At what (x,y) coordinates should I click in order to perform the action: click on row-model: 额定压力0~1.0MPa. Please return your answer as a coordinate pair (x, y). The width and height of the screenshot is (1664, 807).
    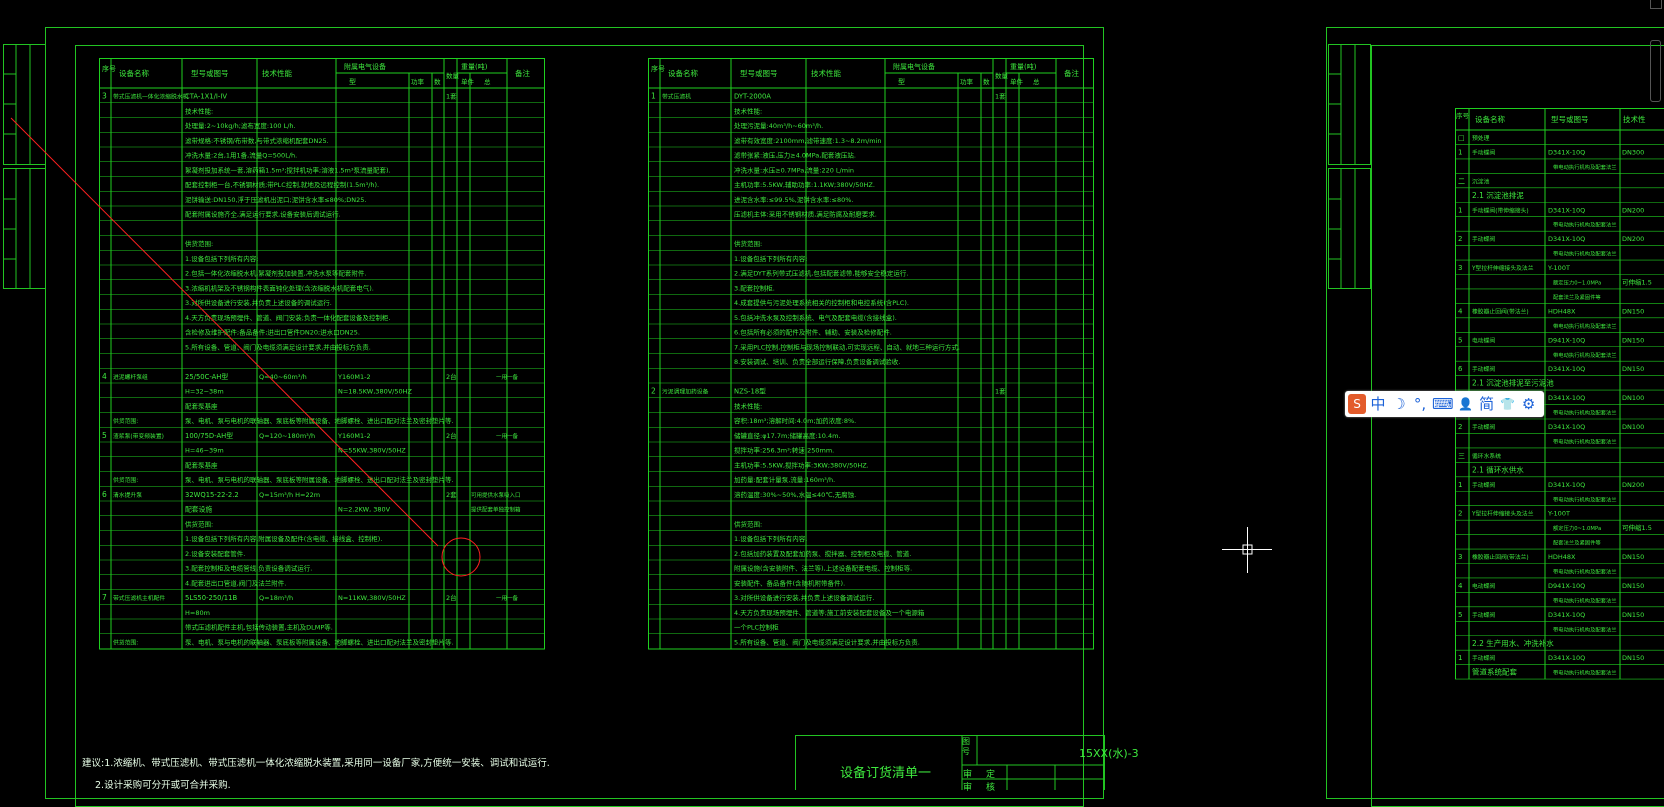
    Looking at the image, I should click on (1577, 528).